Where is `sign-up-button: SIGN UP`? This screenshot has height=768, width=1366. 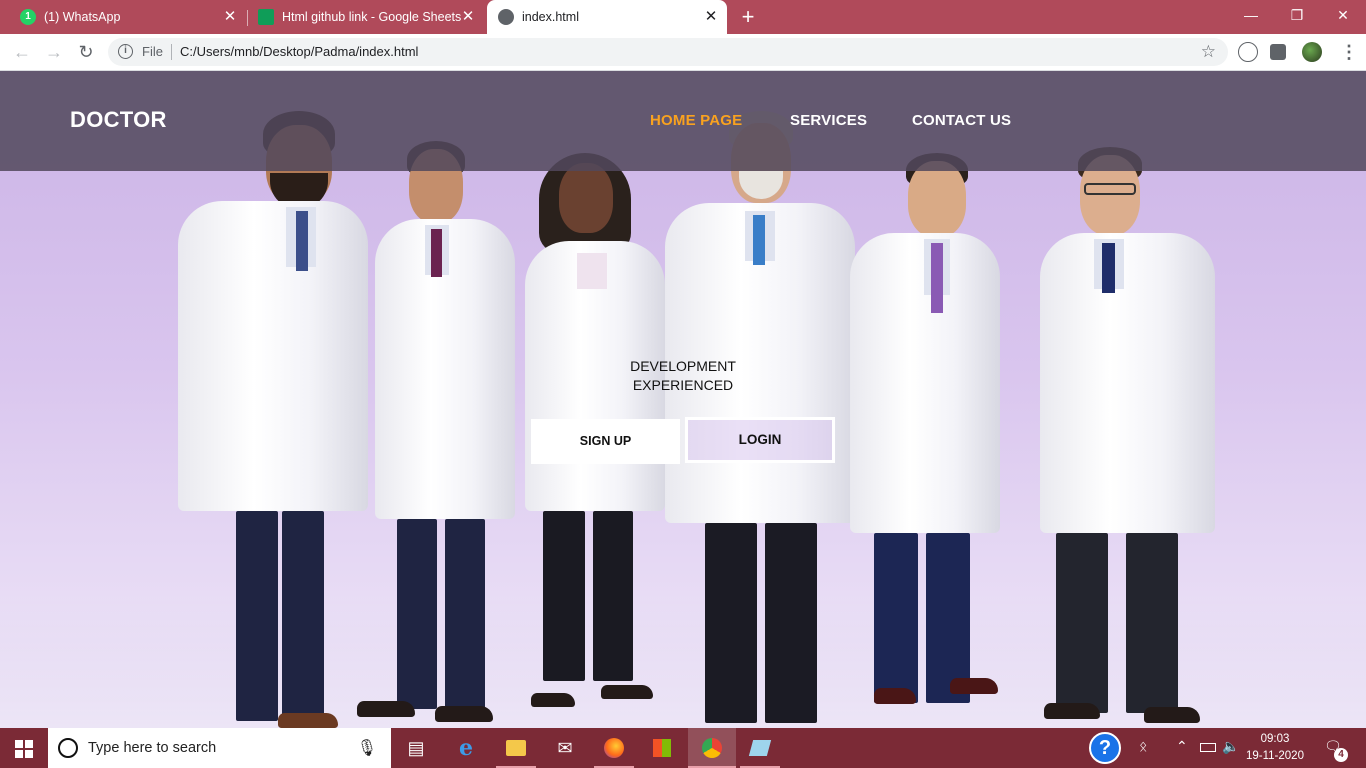
sign-up-button: SIGN UP is located at coordinates (605, 441).